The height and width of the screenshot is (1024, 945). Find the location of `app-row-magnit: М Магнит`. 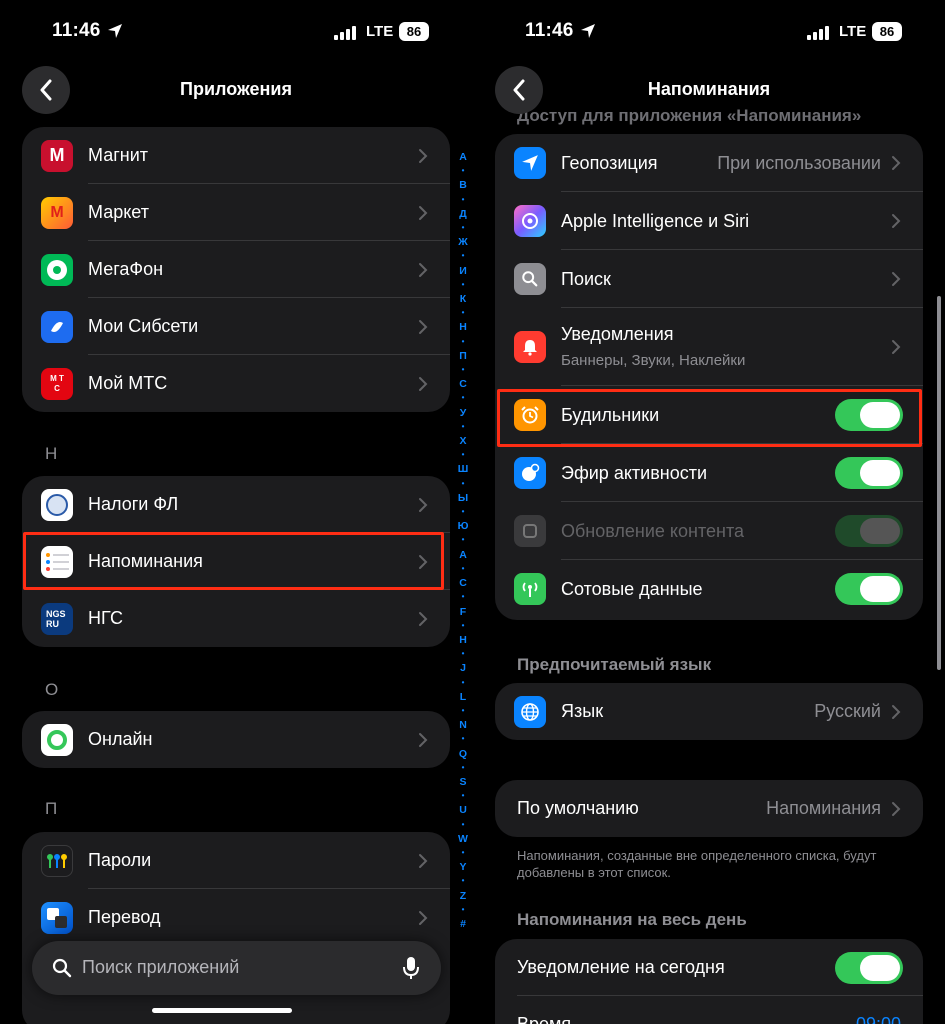

app-row-magnit: М Магнит is located at coordinates (236, 155).